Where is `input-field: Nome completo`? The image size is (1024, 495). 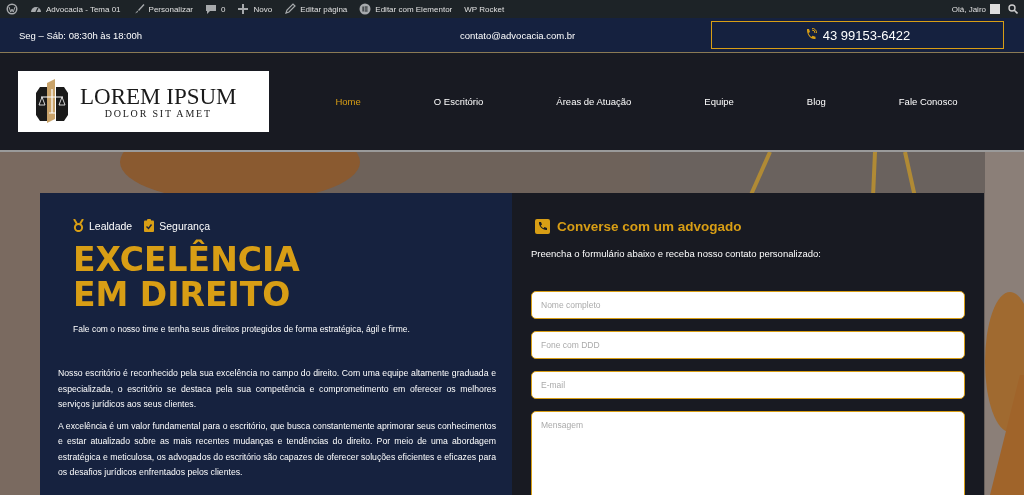
input-field: Nome completo is located at coordinates (748, 305).